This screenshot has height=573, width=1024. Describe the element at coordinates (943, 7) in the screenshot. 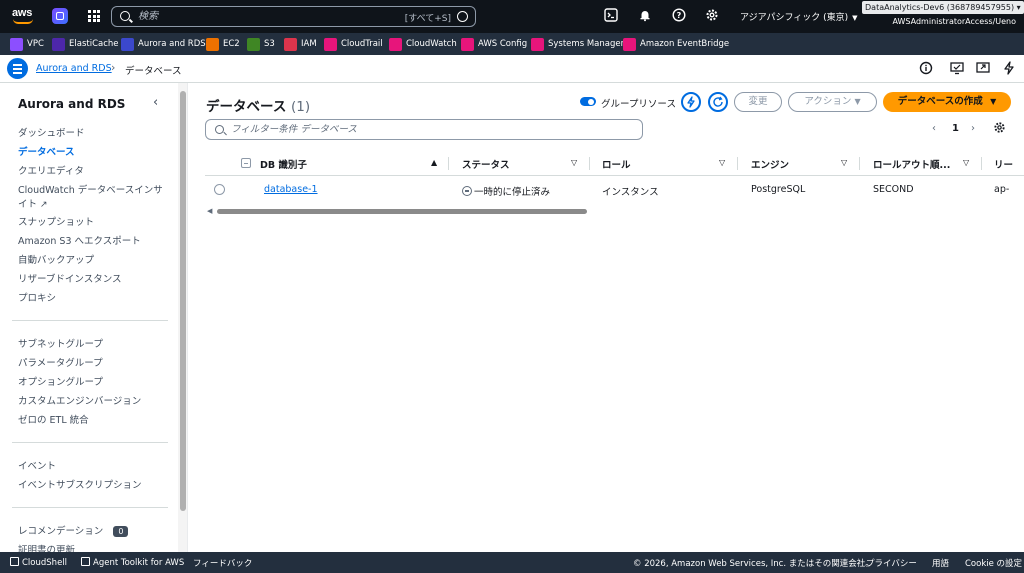

I see `account-menu: DataAnalytics-Dev6 (368789457955) ▾` at that location.